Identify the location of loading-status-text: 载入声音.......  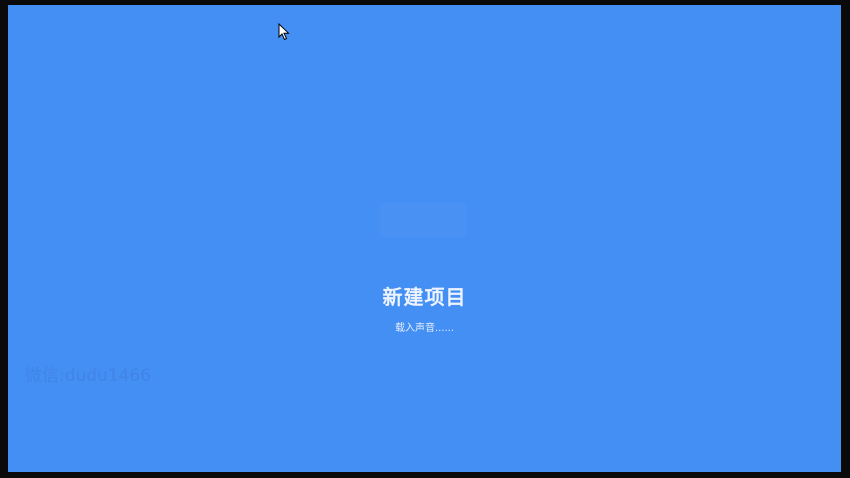
(424, 328).